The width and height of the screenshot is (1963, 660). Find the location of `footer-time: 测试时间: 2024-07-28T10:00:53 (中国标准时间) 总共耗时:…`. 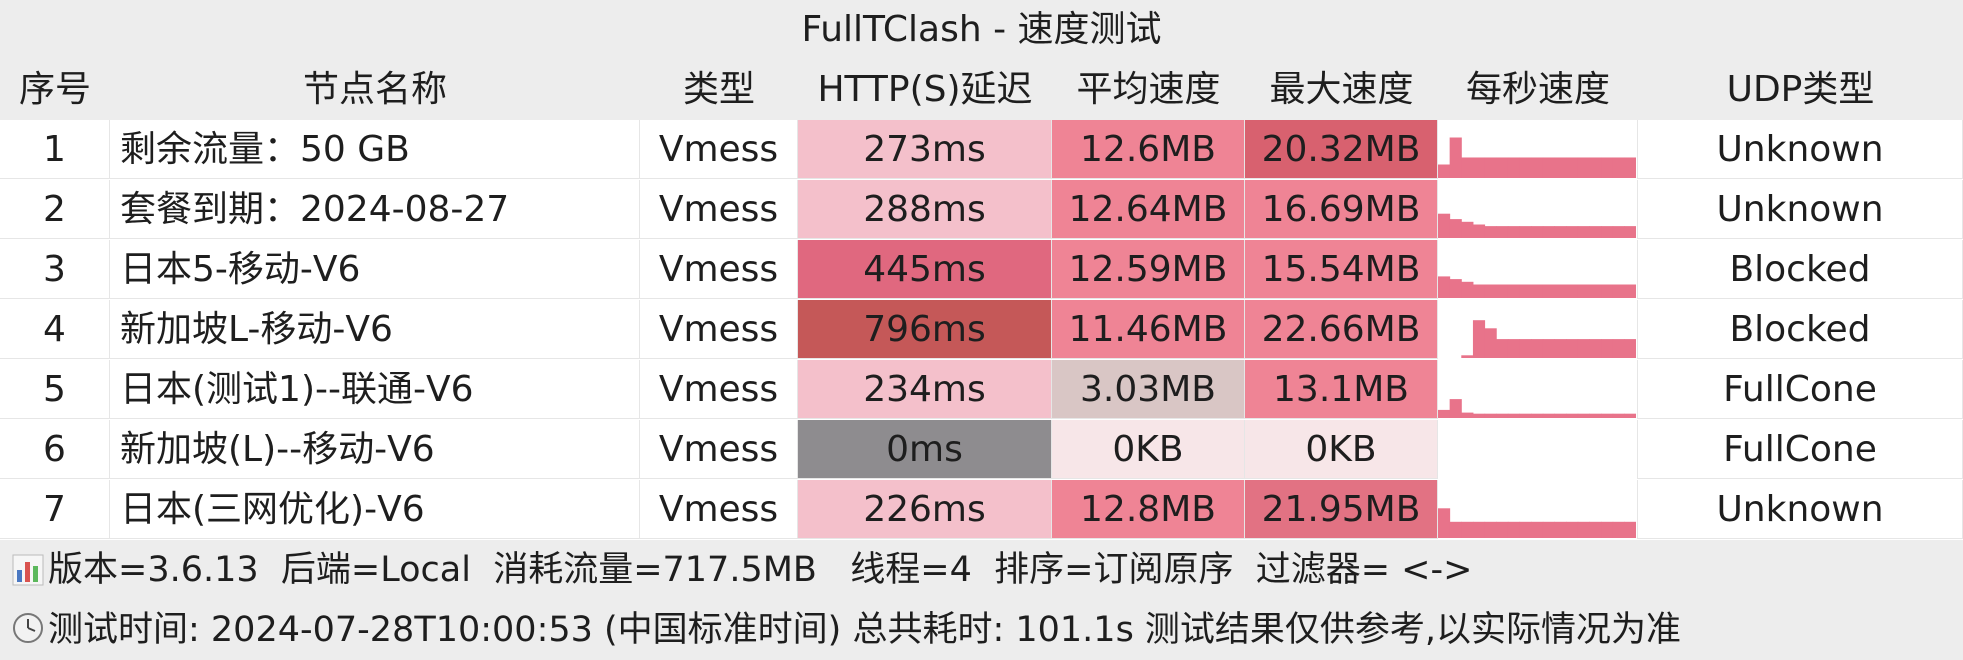

footer-time: 测试时间: 2024-07-28T10:00:53 (中国标准时间) 总共耗时:… is located at coordinates (981, 630).